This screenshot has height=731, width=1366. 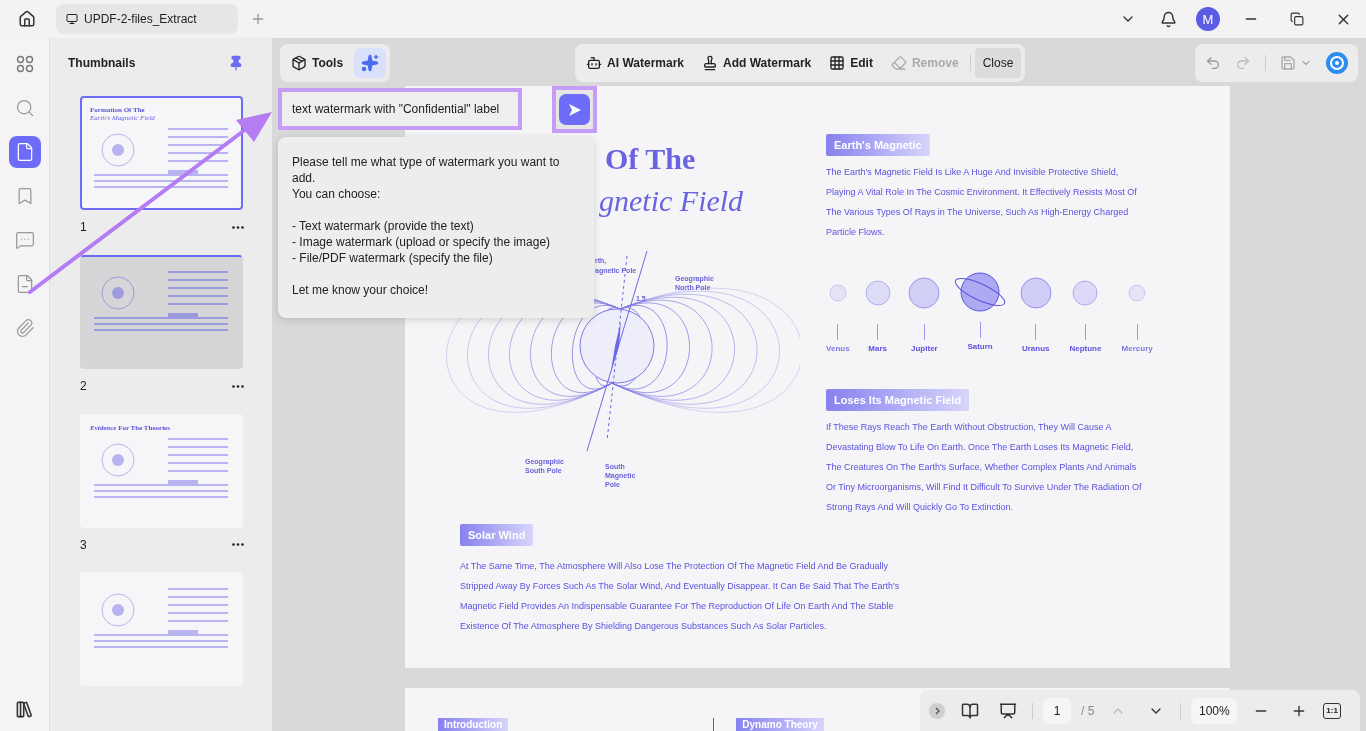 What do you see at coordinates (236, 63) in the screenshot?
I see `pin-icon` at bounding box center [236, 63].